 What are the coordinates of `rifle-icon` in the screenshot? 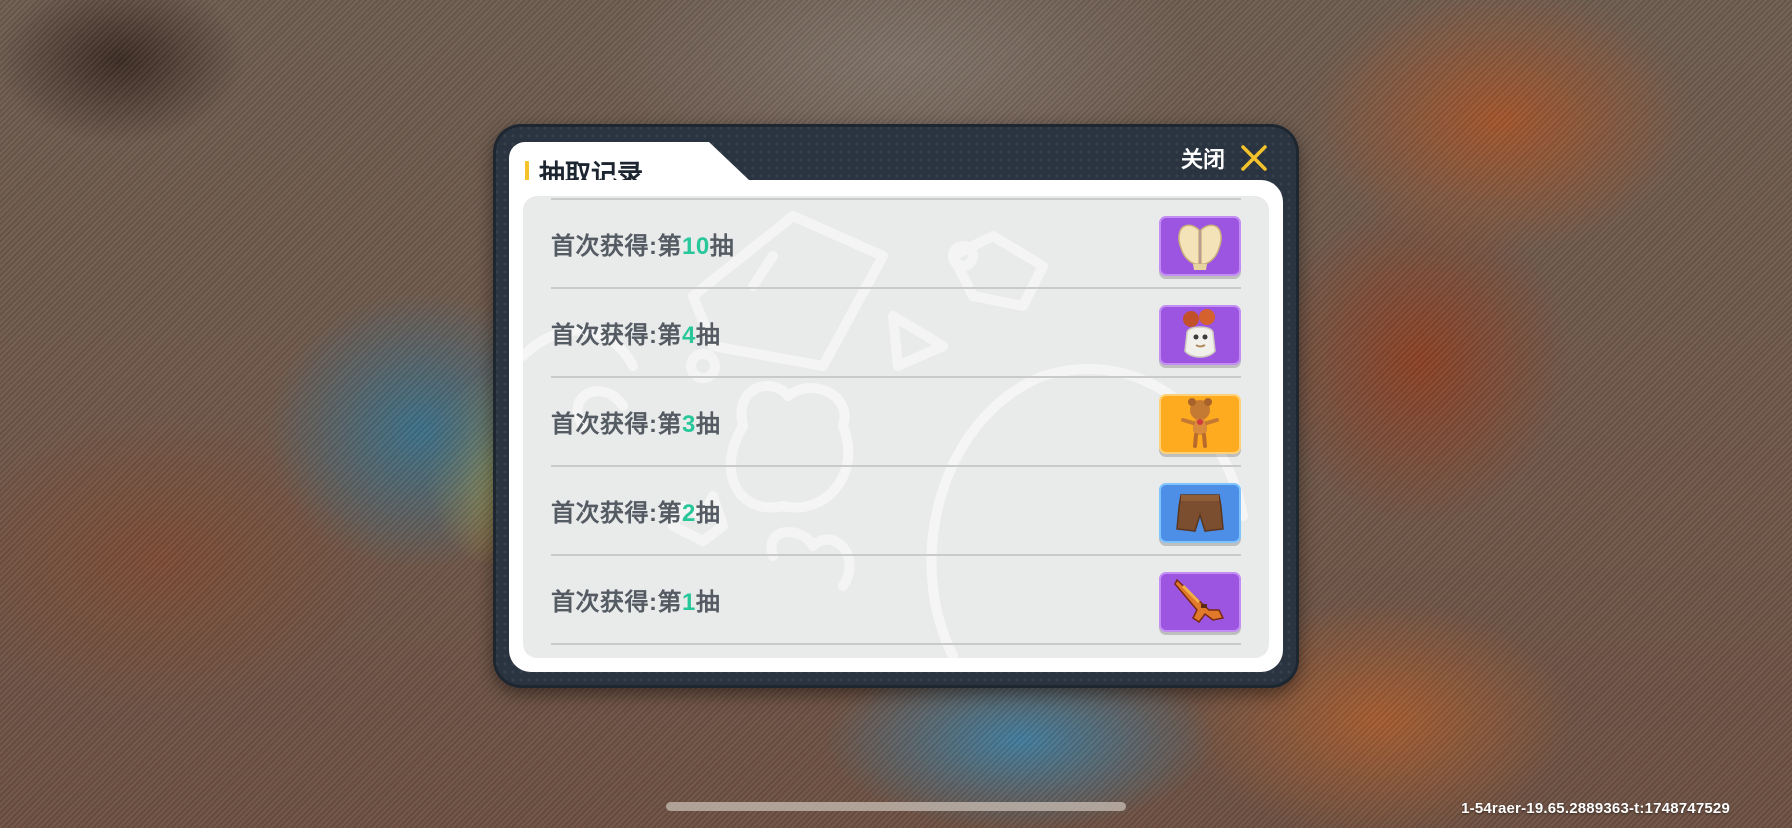 It's located at (1199, 601).